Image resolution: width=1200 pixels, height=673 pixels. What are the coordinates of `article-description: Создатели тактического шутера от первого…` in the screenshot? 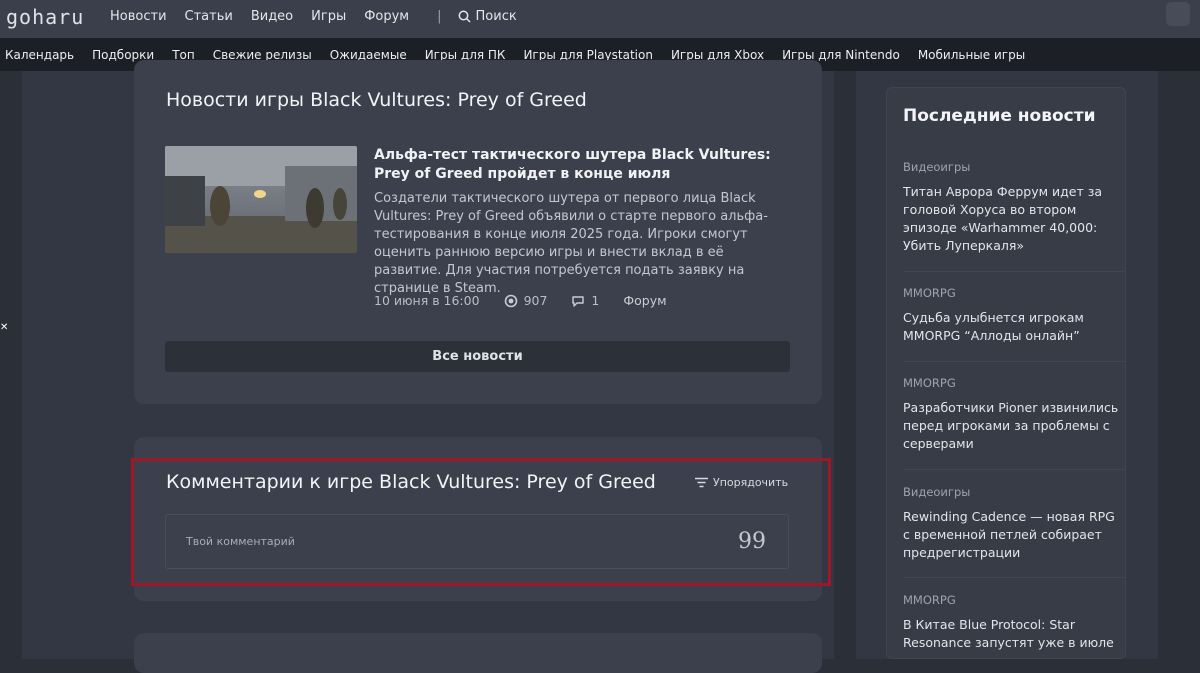 It's located at (571, 243).